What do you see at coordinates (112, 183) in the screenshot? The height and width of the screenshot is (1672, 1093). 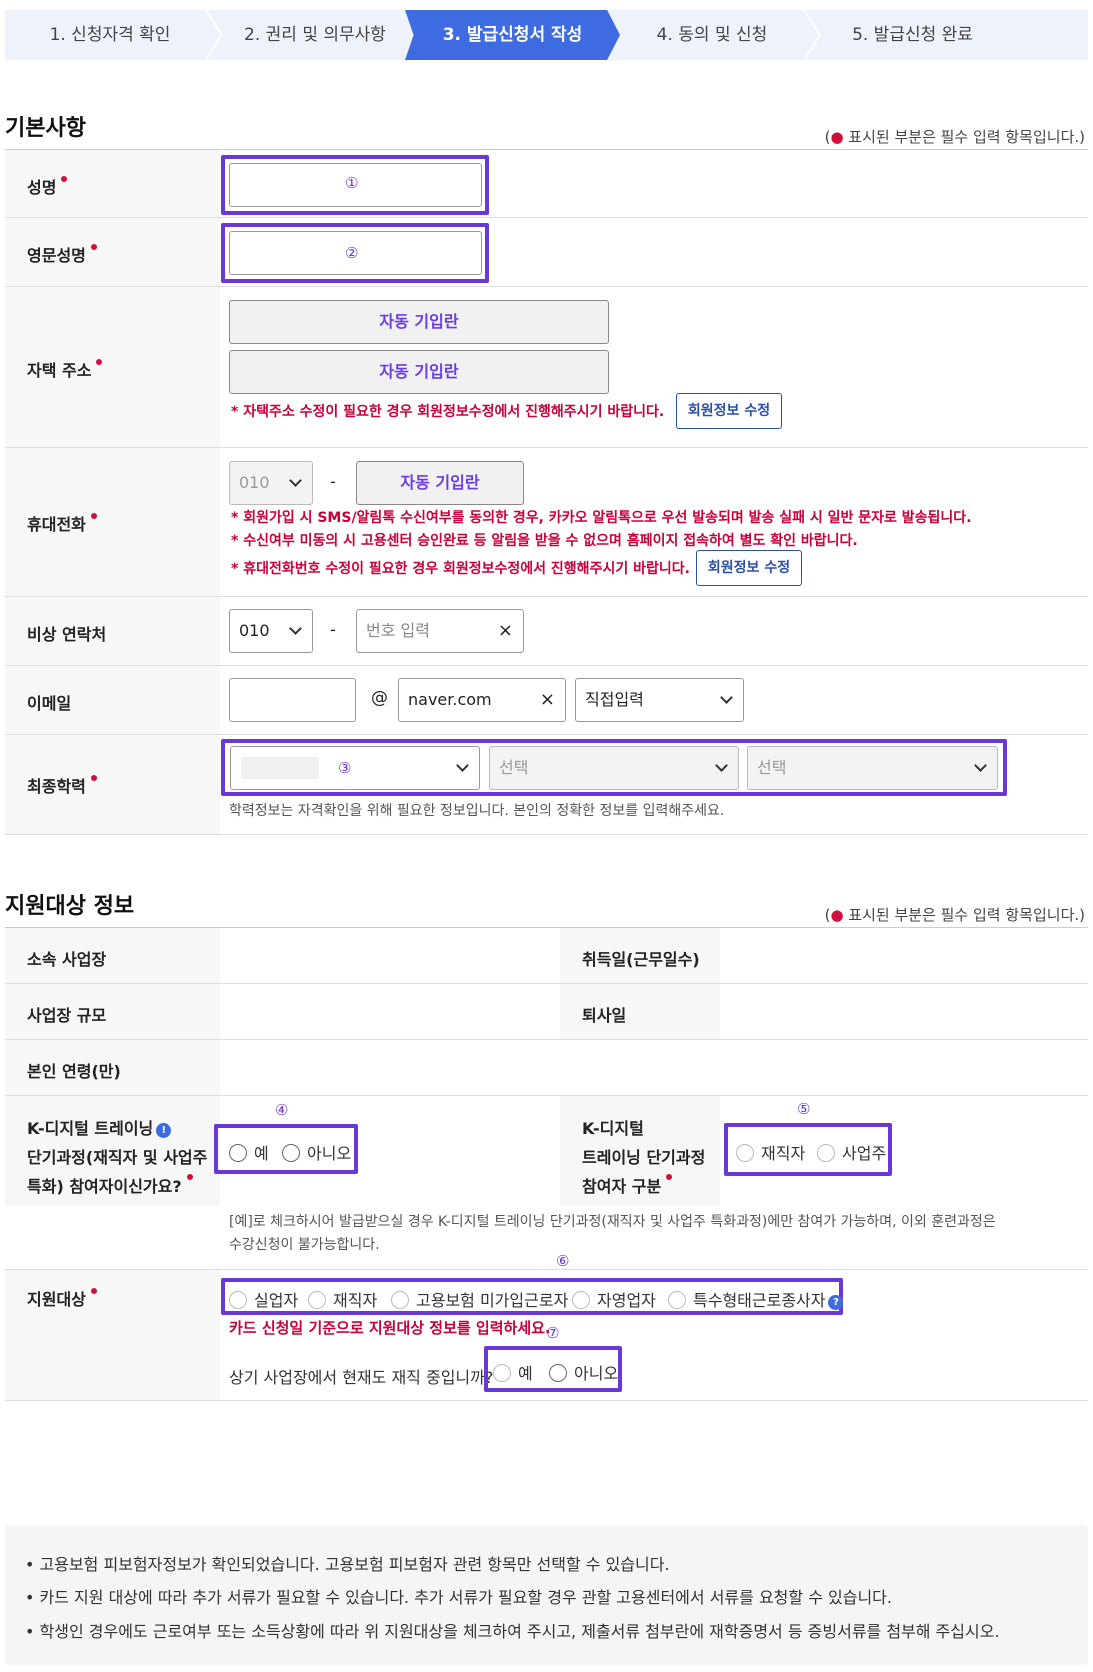 I see `name-label-cell: 성명` at bounding box center [112, 183].